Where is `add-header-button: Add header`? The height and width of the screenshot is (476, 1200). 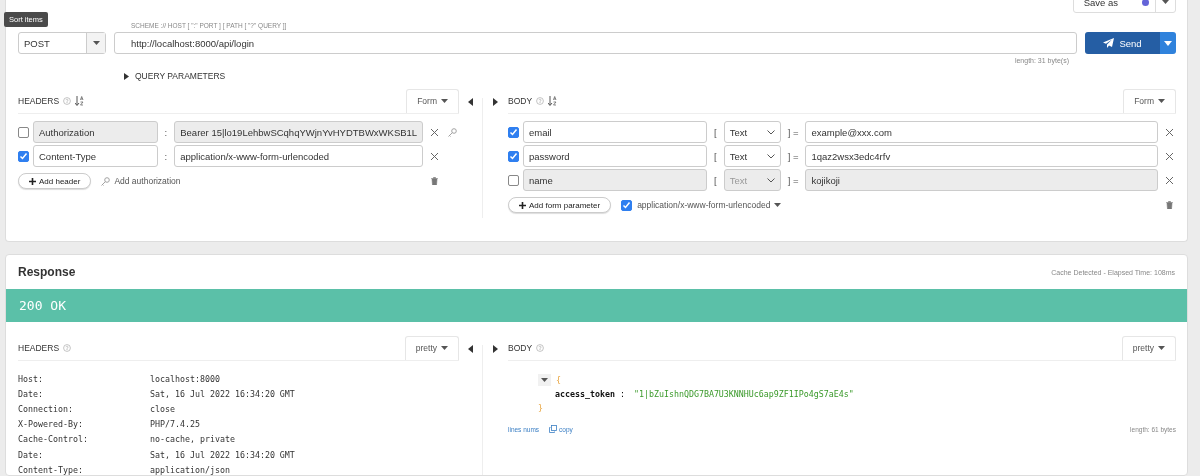
add-header-button: Add header is located at coordinates (55, 181).